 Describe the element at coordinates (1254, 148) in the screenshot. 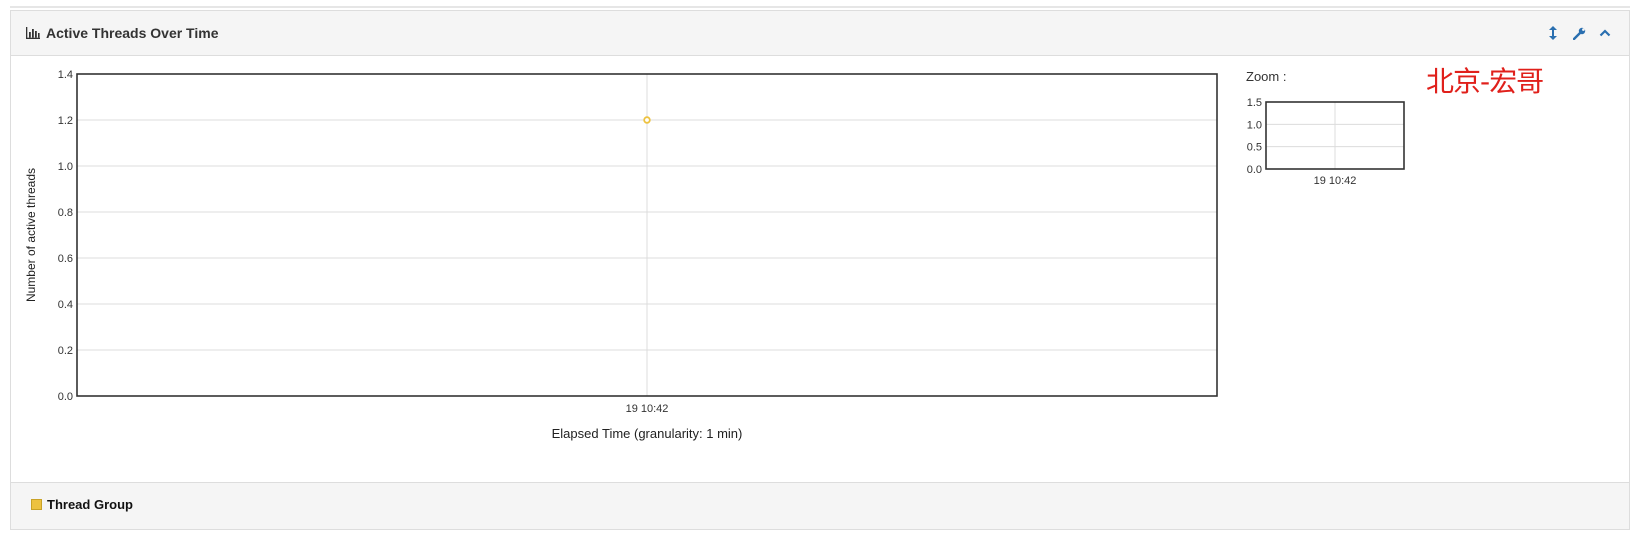

I see `y-tick-label: 0.5` at that location.